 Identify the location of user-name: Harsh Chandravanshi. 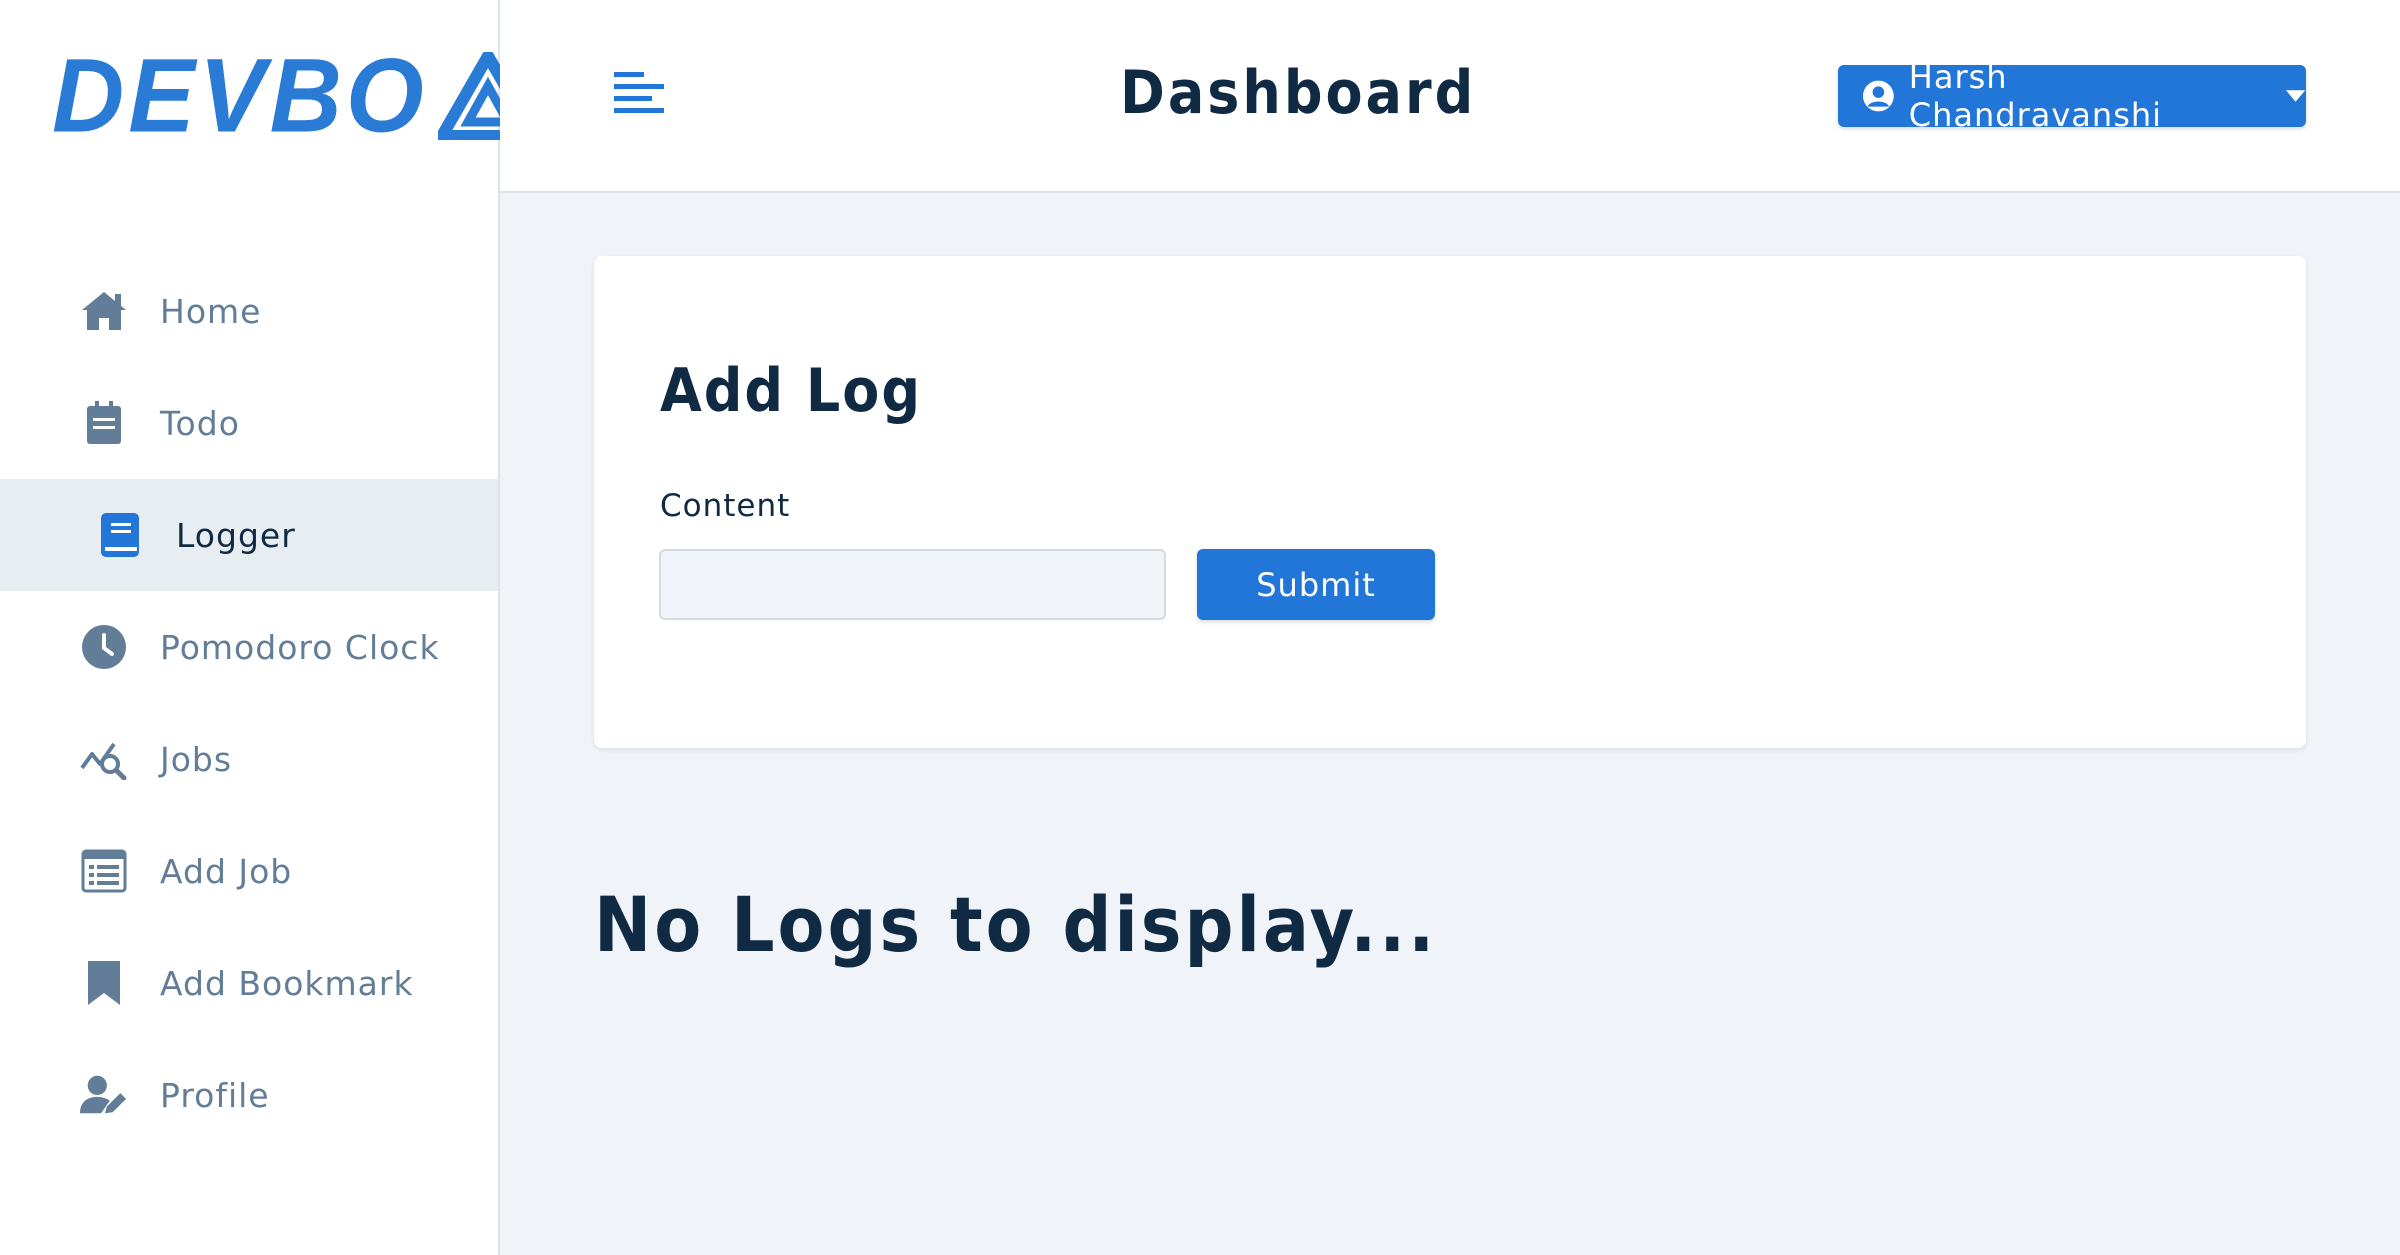
(2035, 96).